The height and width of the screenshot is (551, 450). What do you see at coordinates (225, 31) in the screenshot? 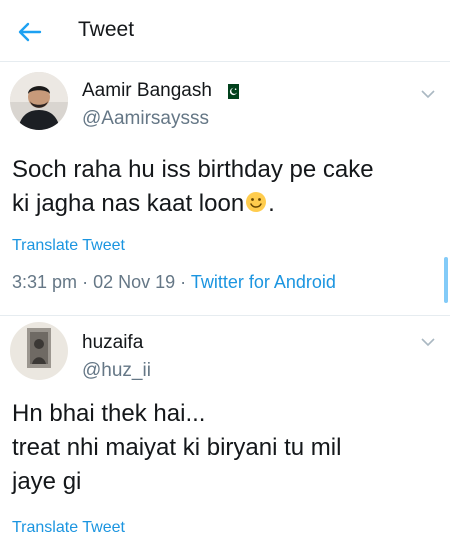
I see `top-bar: Tweet` at bounding box center [225, 31].